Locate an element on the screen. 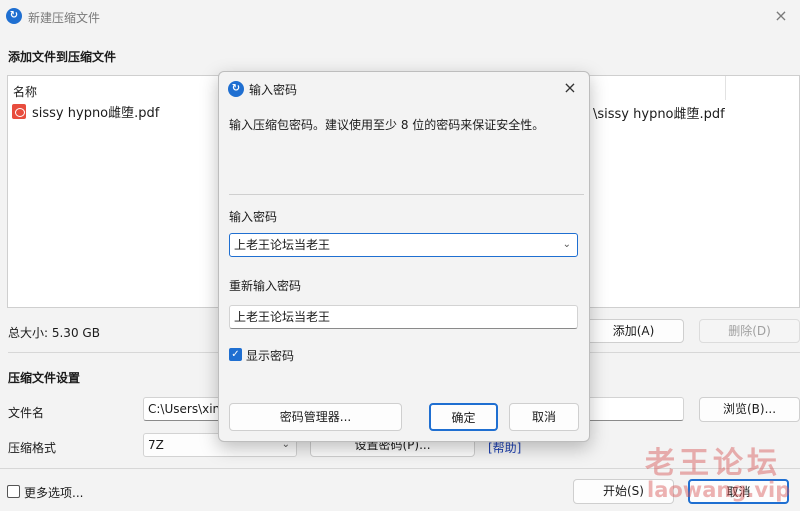 This screenshot has width=800, height=511. password-value: 上老王论坛当老王 is located at coordinates (282, 245).